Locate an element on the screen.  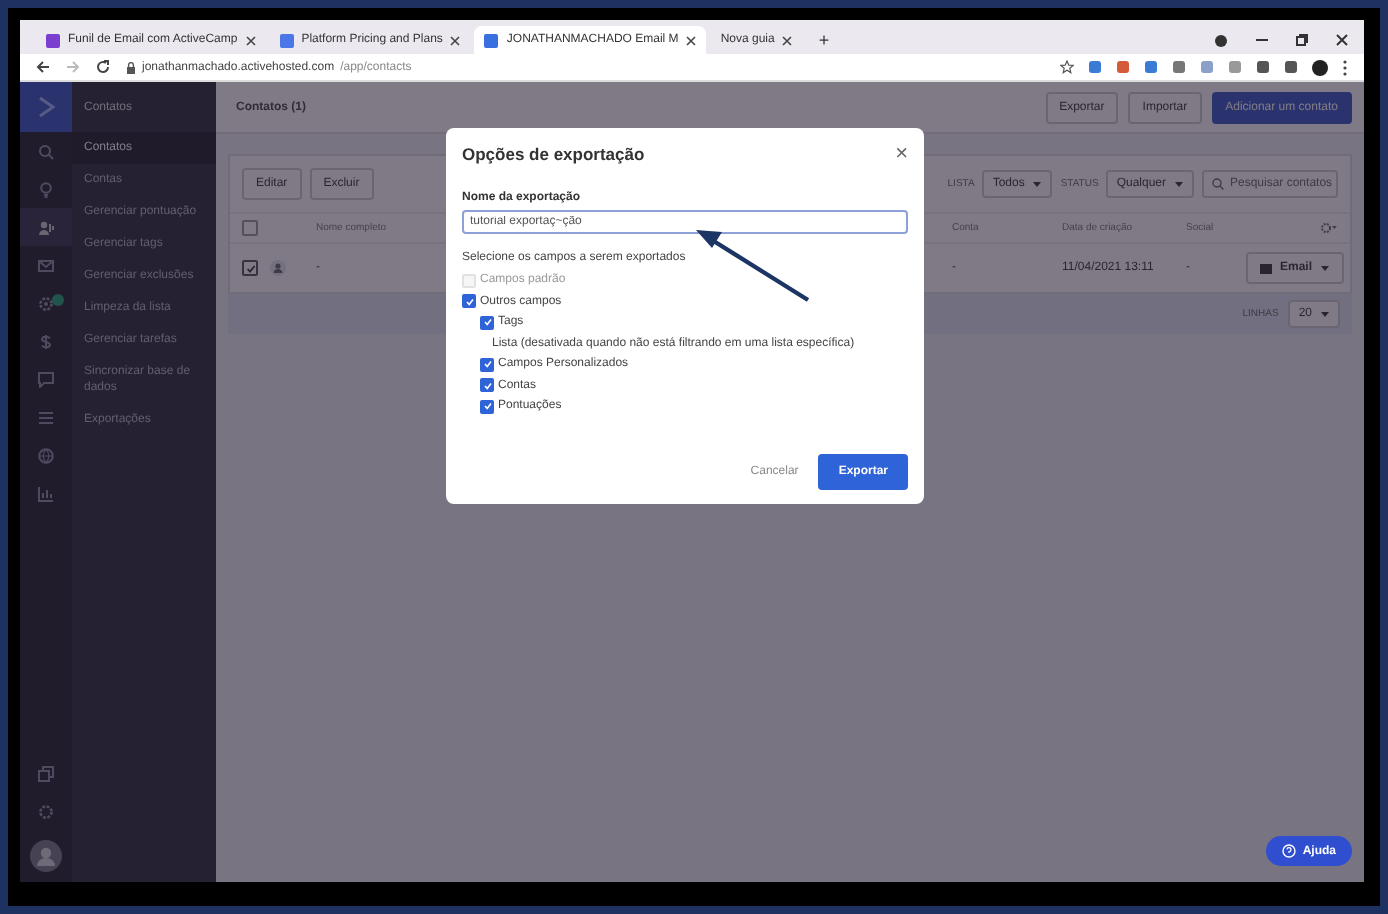
person-icon is located at coordinates (278, 268).